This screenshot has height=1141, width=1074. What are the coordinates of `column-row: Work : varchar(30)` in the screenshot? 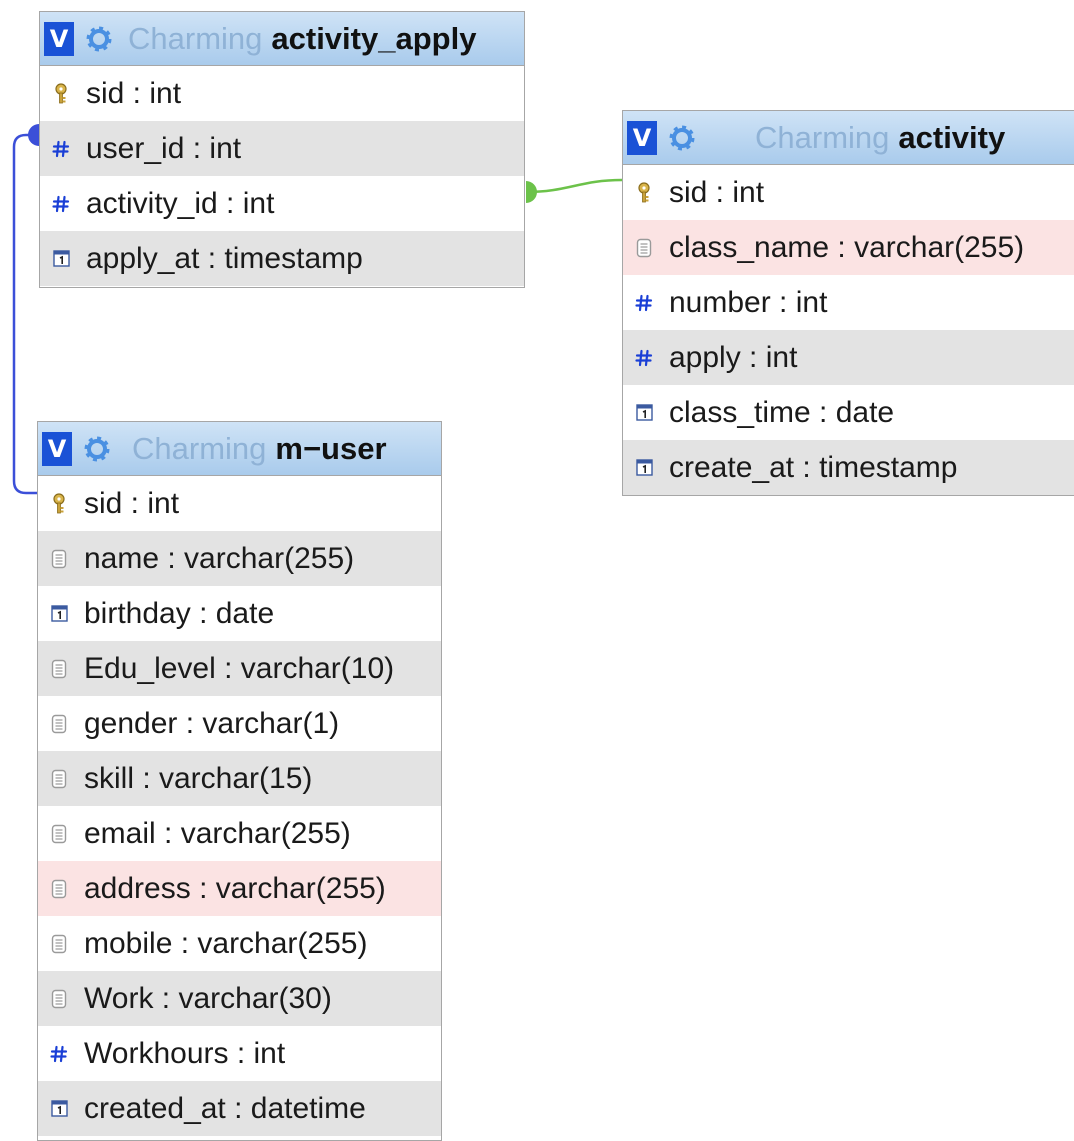 It's located at (239, 998).